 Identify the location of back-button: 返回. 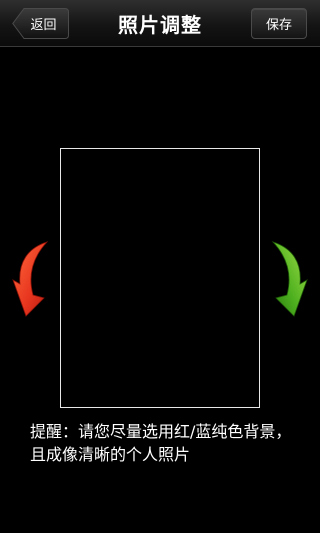
(40, 23).